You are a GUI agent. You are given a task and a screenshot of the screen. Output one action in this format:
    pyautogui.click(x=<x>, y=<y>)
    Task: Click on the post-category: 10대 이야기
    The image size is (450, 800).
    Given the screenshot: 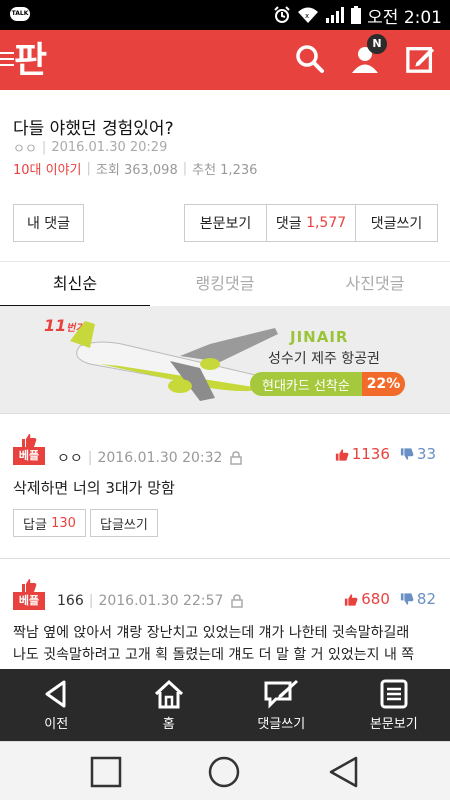 What is the action you would take?
    pyautogui.click(x=47, y=168)
    